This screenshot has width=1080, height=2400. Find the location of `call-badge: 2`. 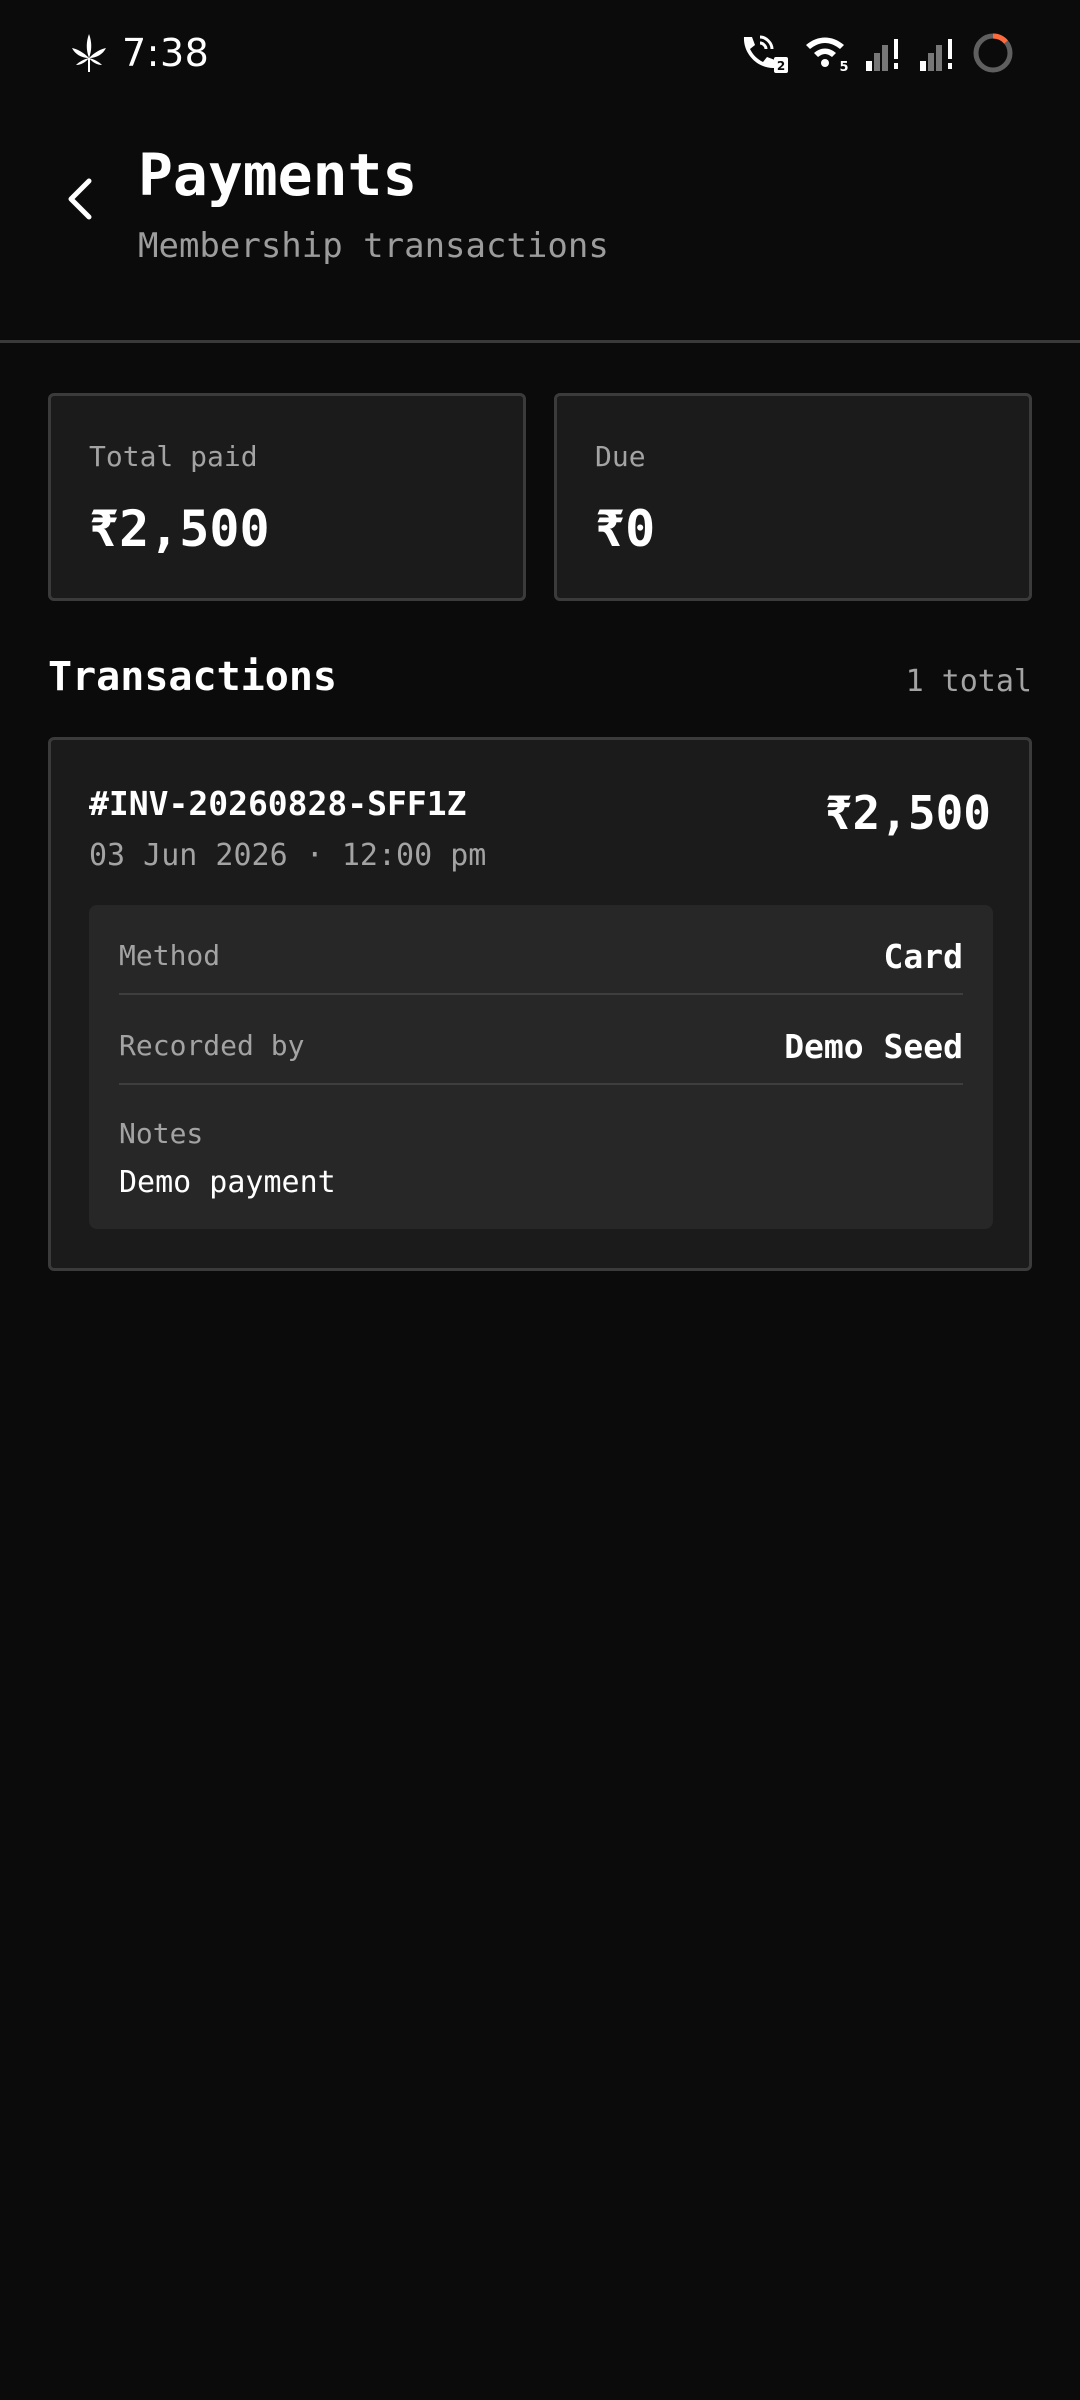

call-badge: 2 is located at coordinates (781, 66).